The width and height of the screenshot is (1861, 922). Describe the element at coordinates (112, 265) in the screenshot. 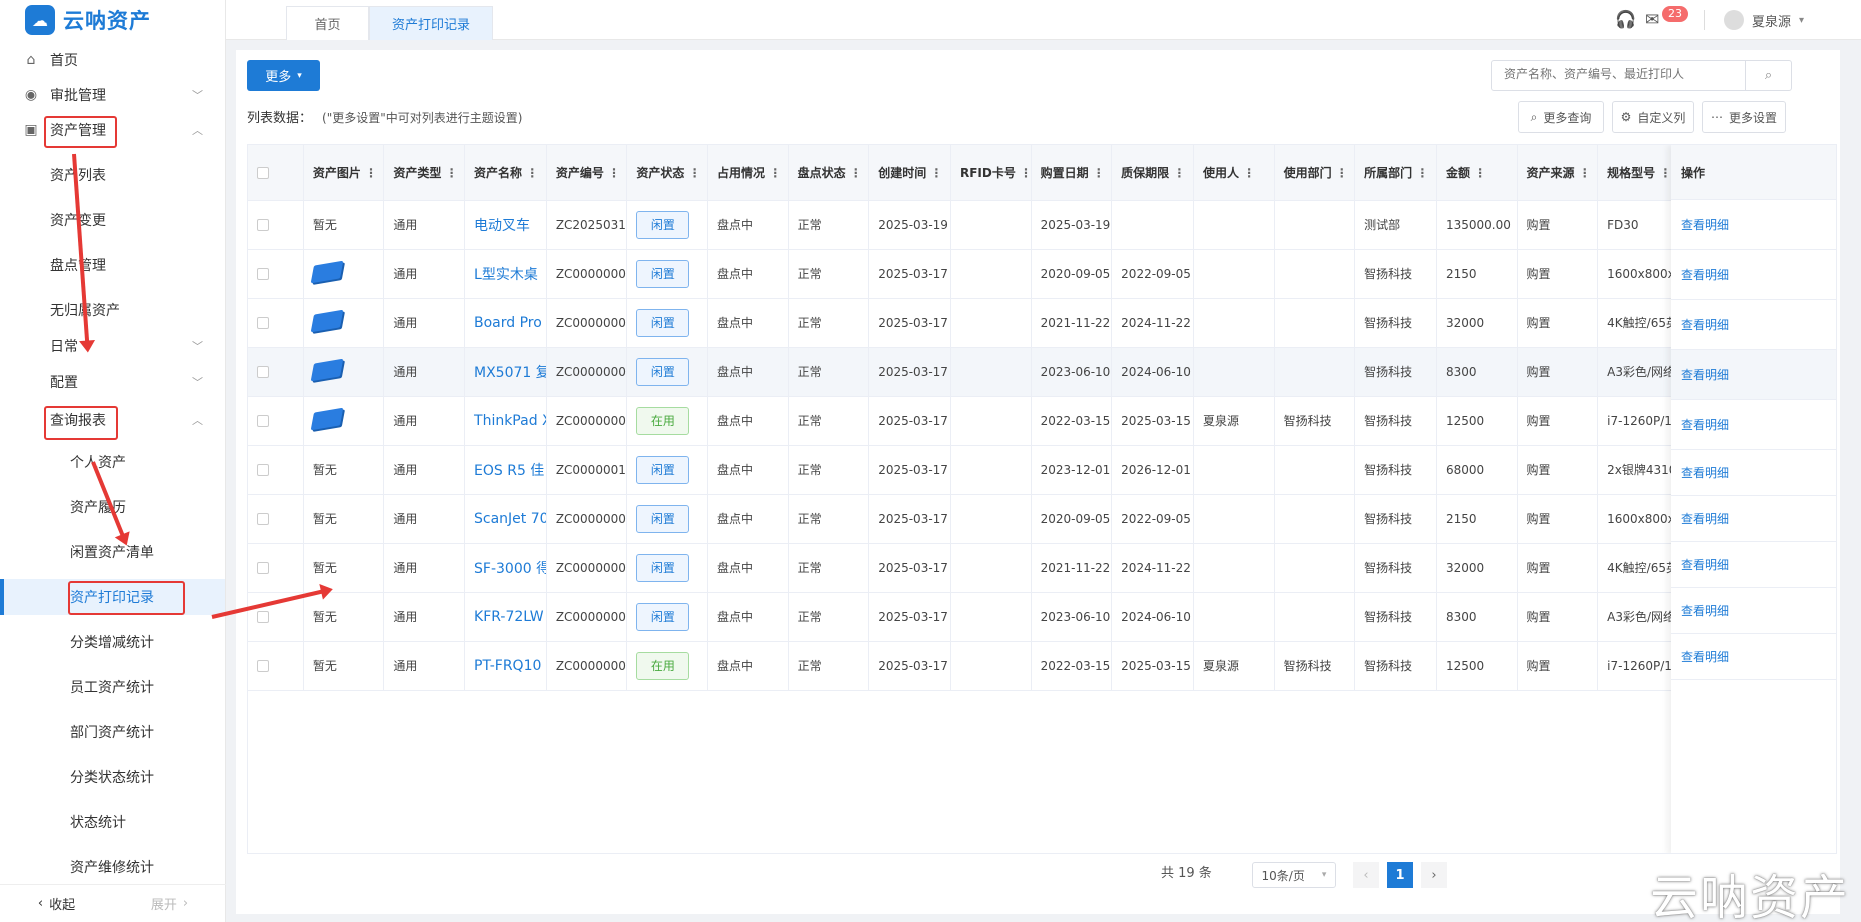

I see `sidebar-item-5: 盘点管理` at that location.